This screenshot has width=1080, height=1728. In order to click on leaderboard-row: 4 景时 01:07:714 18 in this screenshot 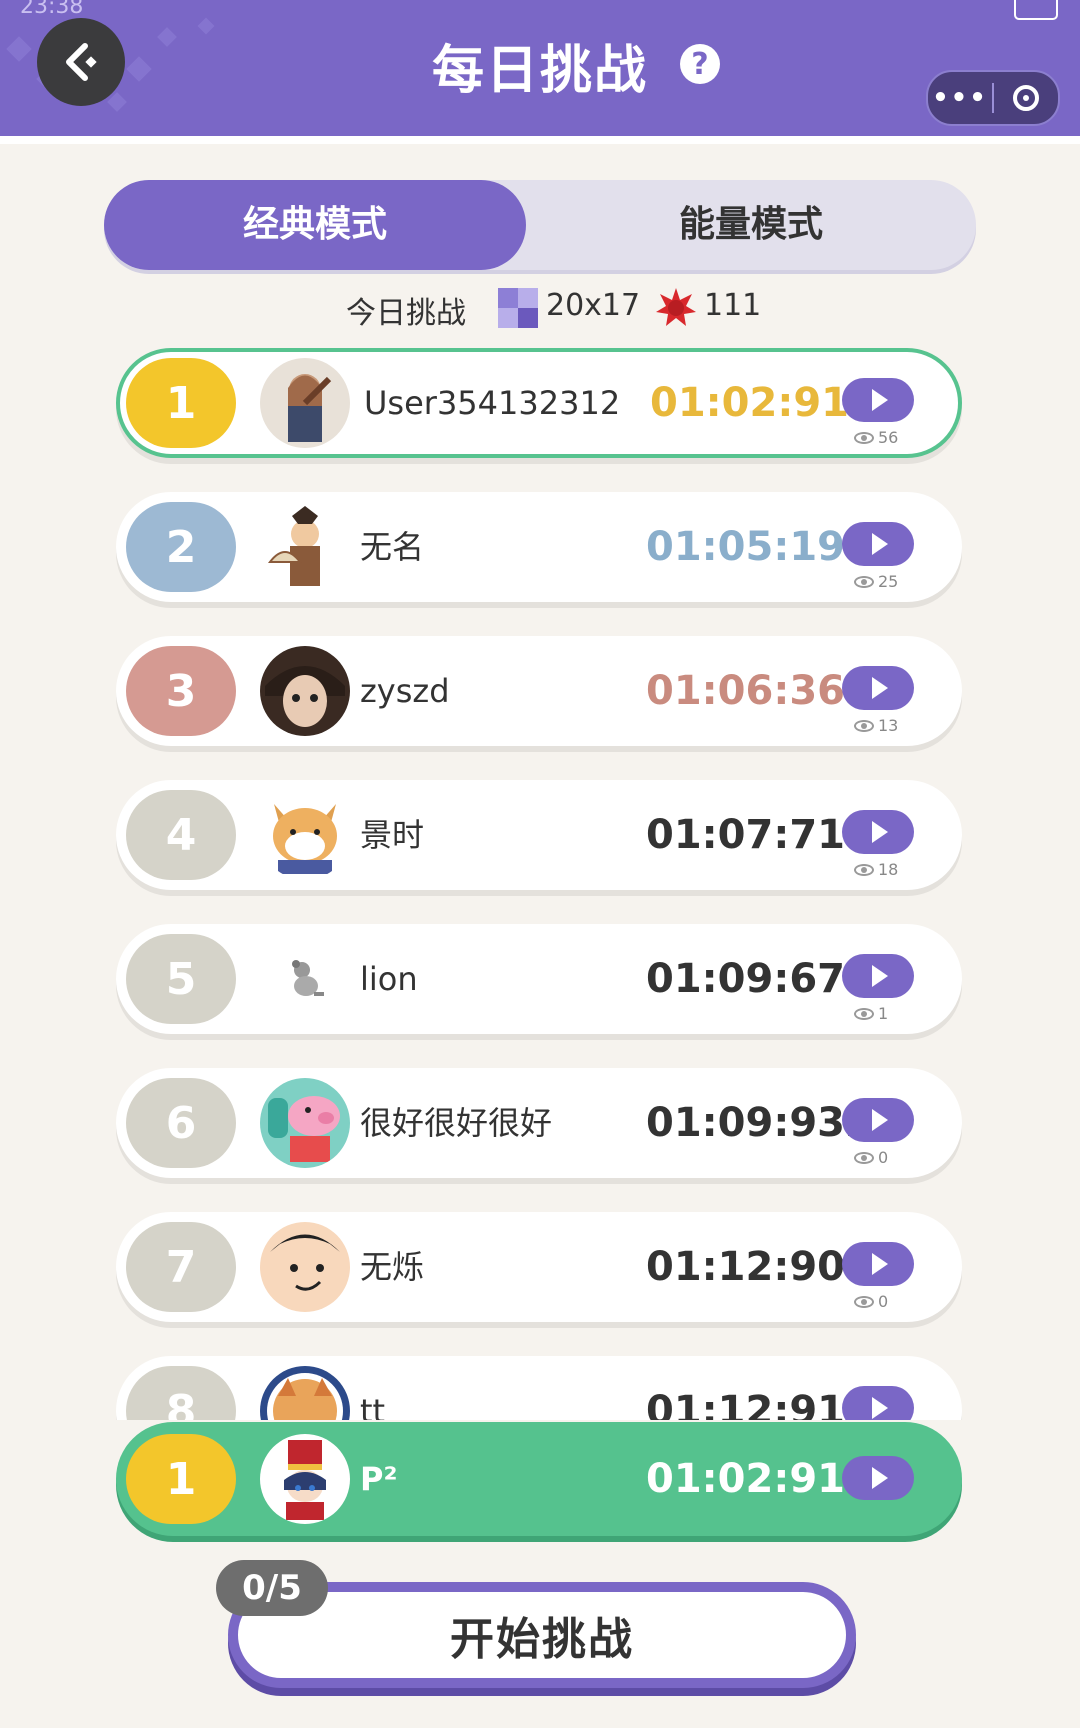, I will do `click(539, 835)`.